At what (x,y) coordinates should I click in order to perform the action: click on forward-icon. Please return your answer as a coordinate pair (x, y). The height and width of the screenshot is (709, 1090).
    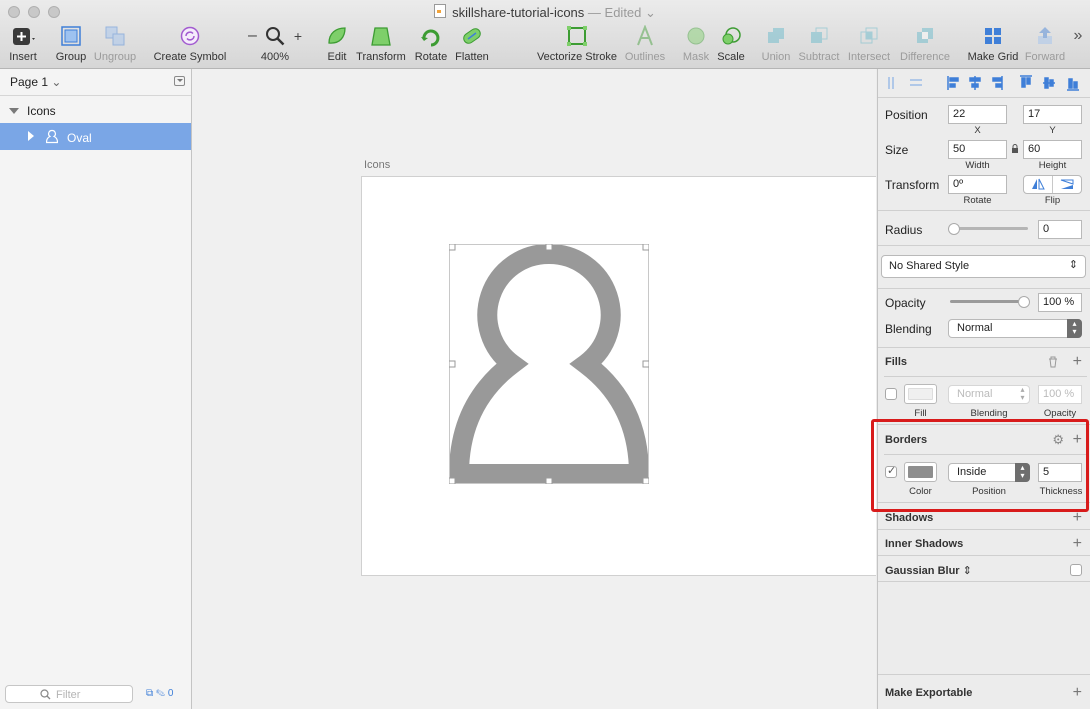
    Looking at the image, I should click on (1045, 35).